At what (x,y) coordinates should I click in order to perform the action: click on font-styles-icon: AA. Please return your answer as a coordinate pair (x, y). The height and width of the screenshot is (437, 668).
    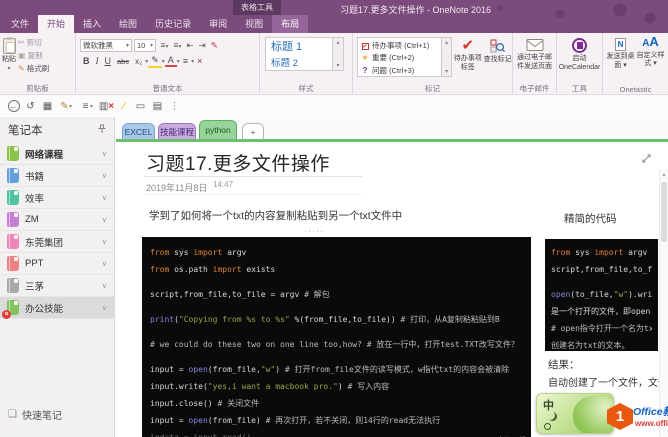
    Looking at the image, I should click on (650, 41).